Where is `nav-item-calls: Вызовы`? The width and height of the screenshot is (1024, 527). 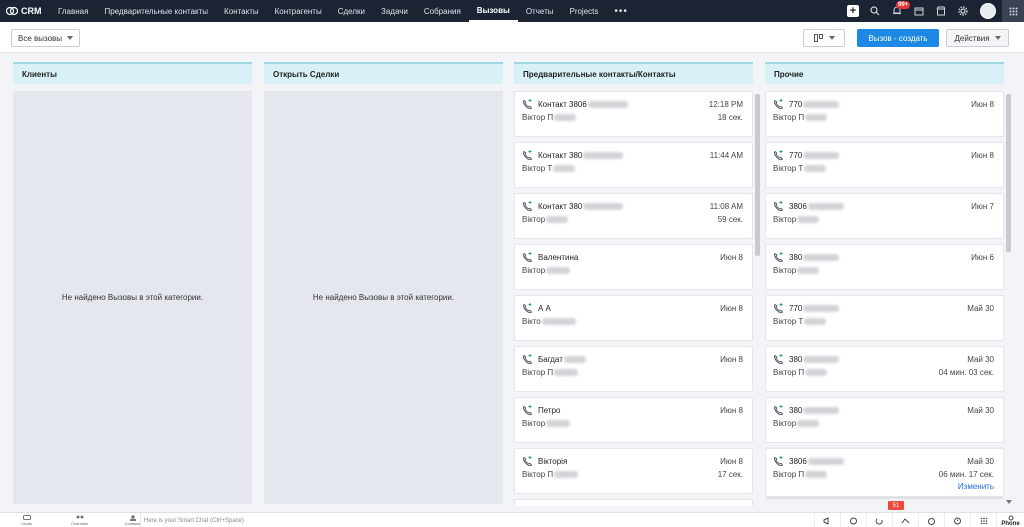
nav-item-calls: Вызовы is located at coordinates (493, 11).